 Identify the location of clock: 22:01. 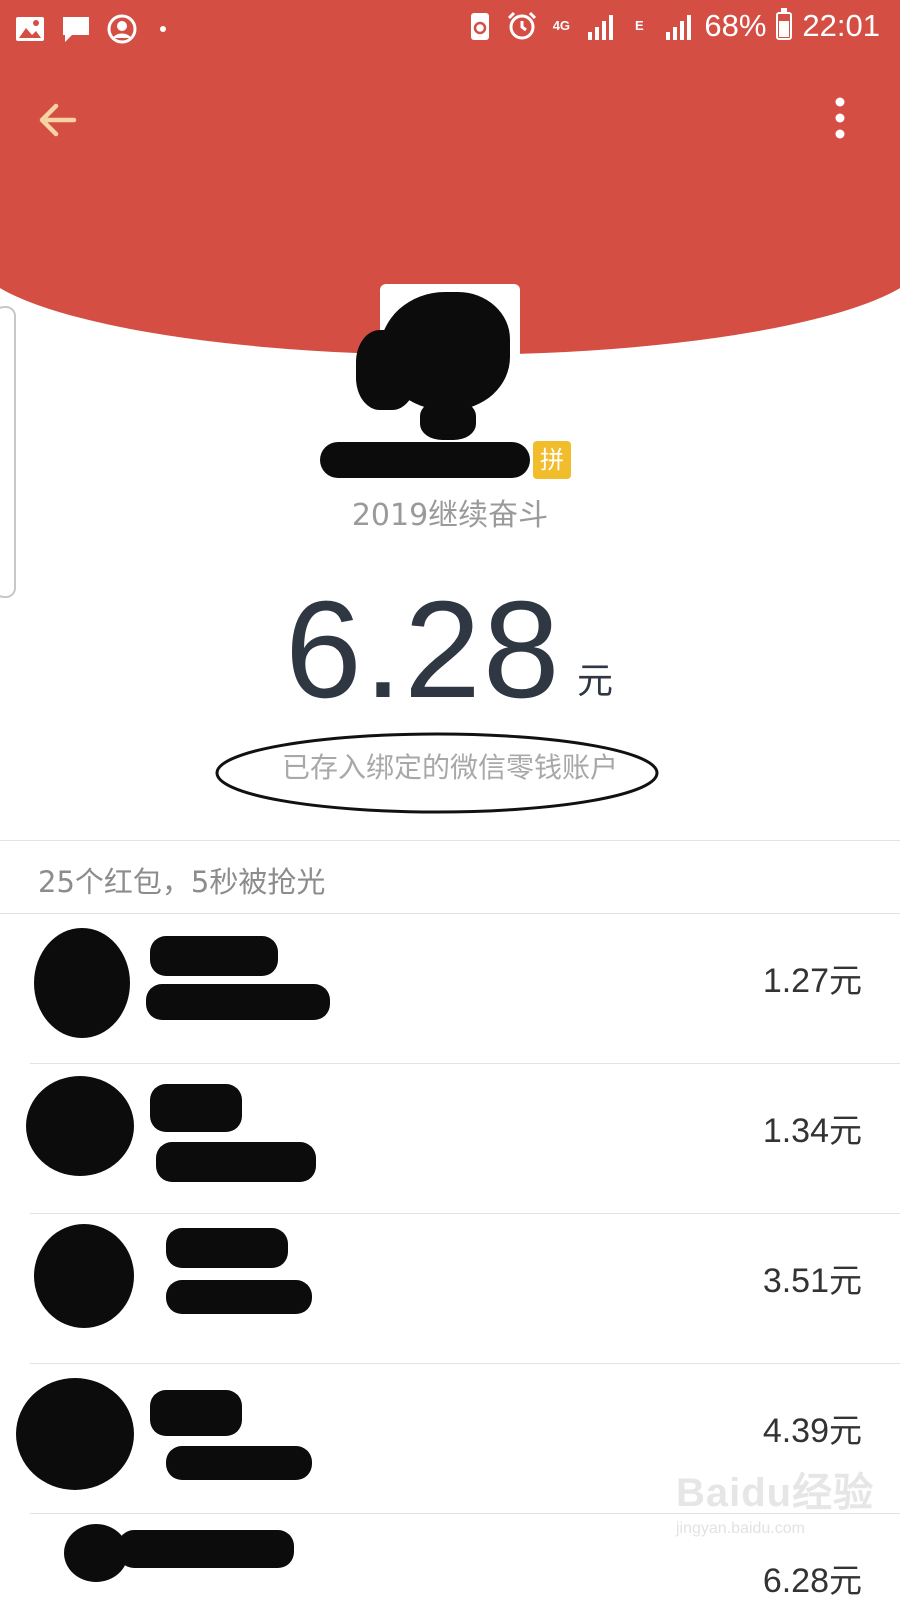
(841, 25).